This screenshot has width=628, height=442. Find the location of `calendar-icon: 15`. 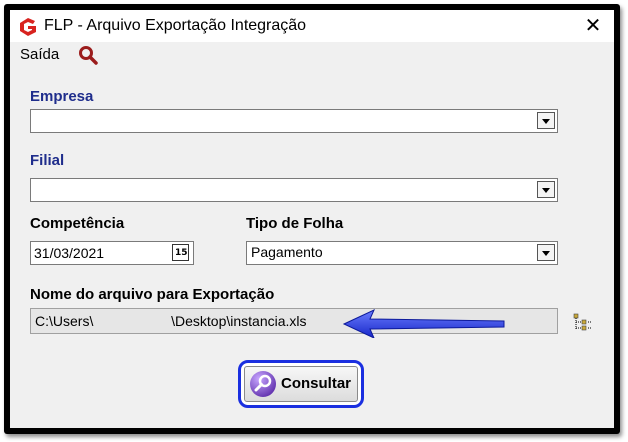

calendar-icon: 15 is located at coordinates (180, 252).